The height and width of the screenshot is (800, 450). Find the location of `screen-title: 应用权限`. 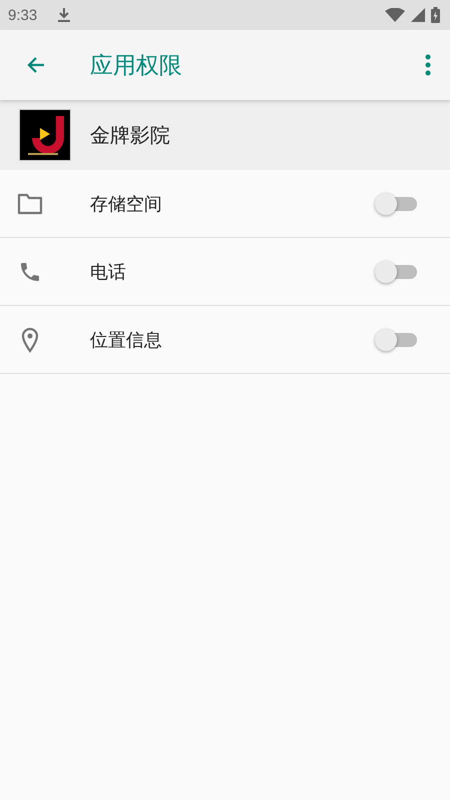

screen-title: 应用权限 is located at coordinates (136, 66).